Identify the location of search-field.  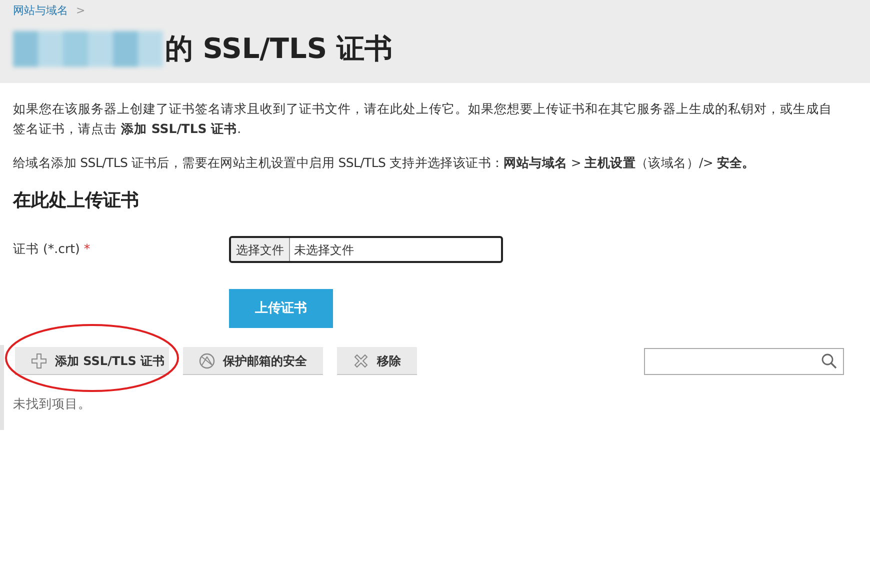
(744, 361).